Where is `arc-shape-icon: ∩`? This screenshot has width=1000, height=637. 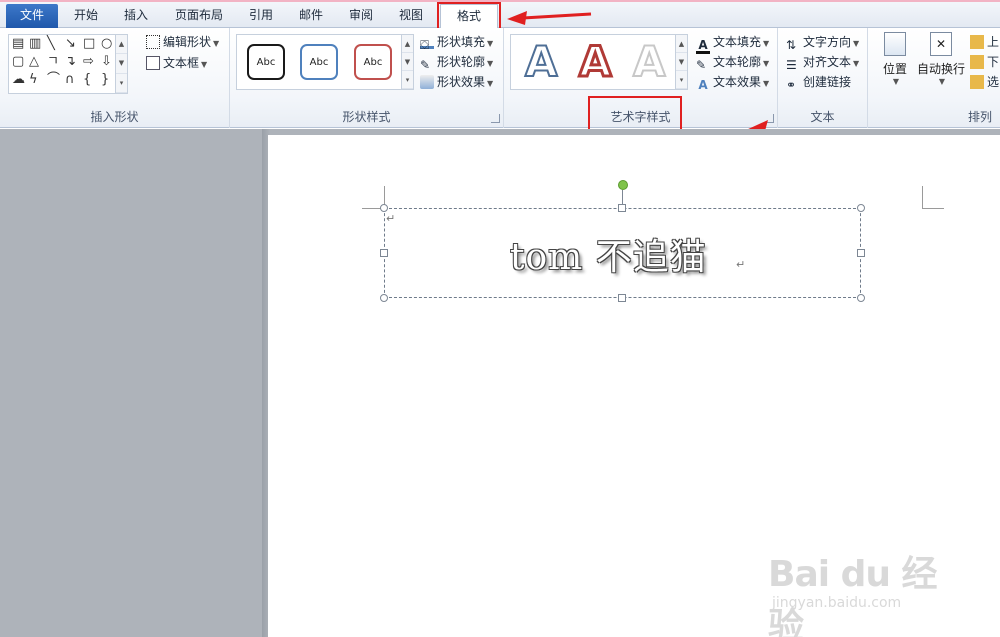
arc-shape-icon: ∩ is located at coordinates (70, 80).